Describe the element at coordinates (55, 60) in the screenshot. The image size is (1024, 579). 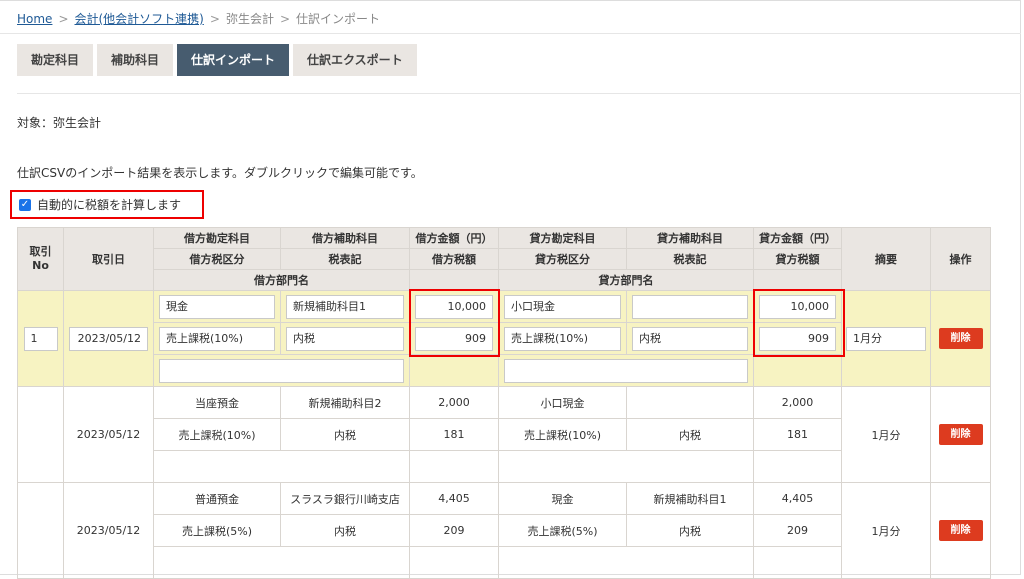
I see `tab-accounts: 勘定科目` at that location.